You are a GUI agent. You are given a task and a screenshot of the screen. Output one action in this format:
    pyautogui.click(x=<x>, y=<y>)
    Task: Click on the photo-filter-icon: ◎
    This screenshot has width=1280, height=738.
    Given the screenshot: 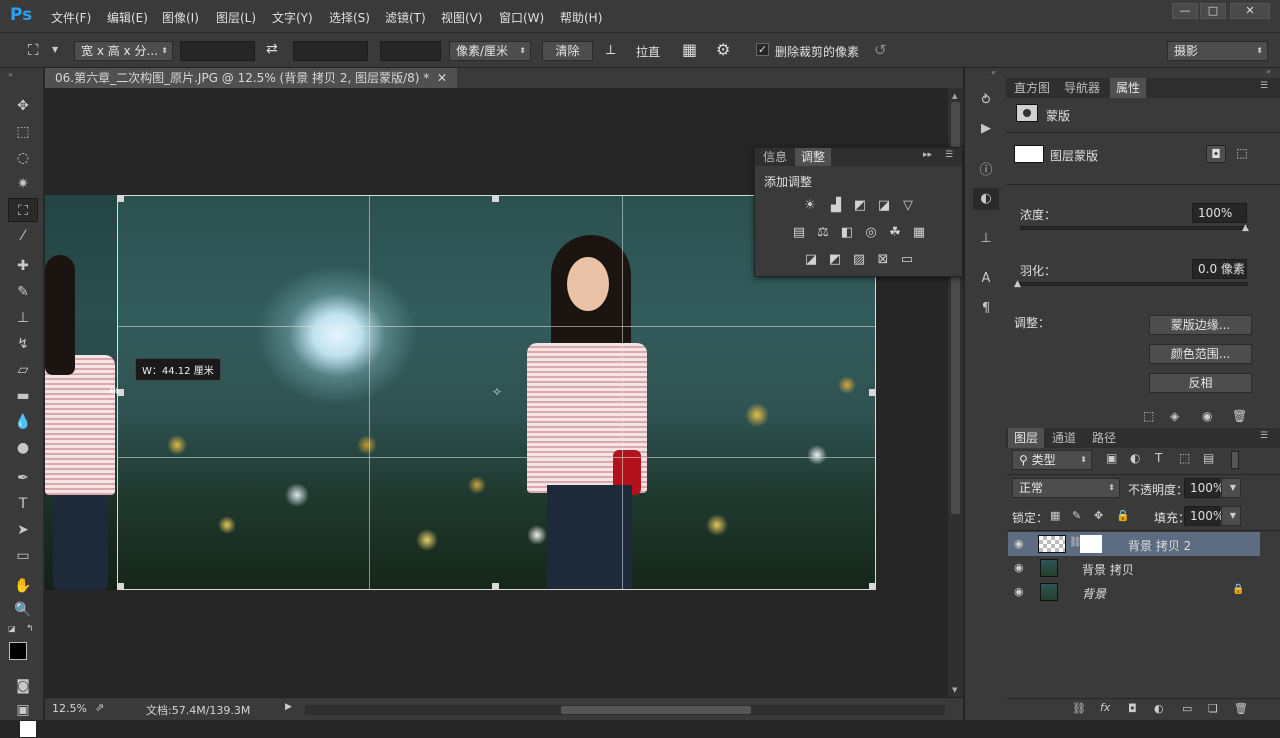 What is the action you would take?
    pyautogui.click(x=871, y=233)
    